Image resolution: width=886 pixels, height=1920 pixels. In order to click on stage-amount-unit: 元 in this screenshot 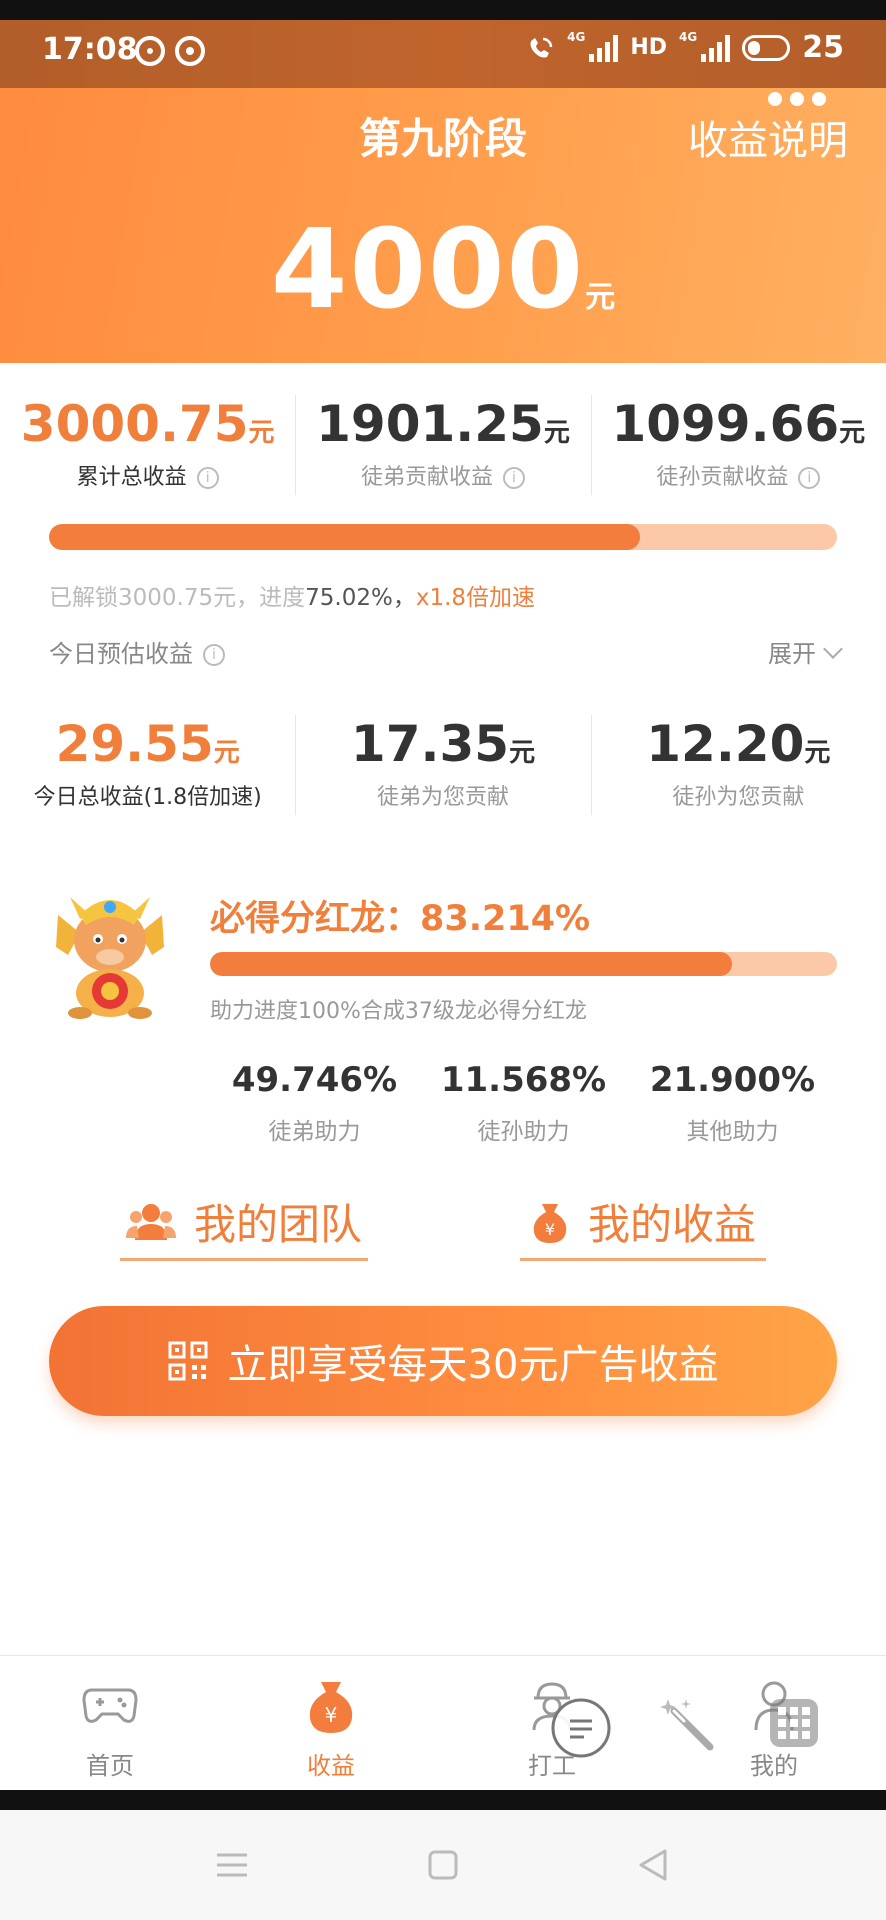, I will do `click(600, 297)`.